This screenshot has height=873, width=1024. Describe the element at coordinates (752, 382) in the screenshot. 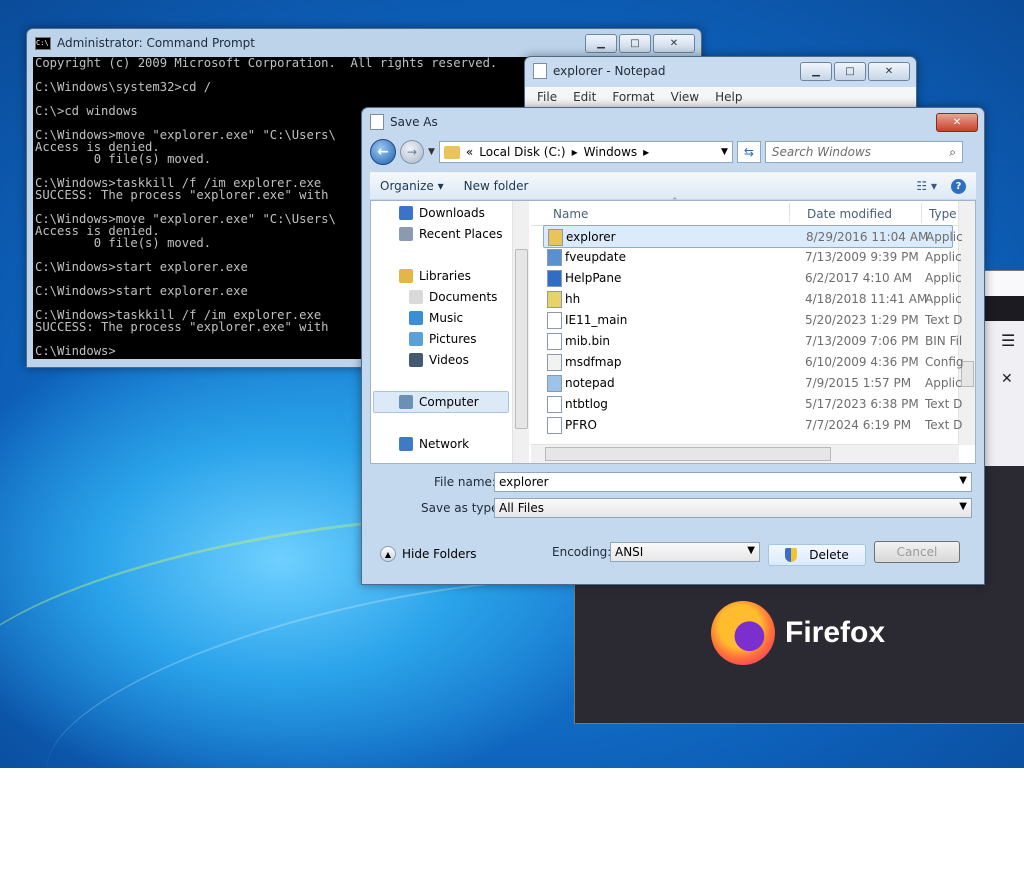

I see `file-row: notepad 7/9/2015 1:57 PM Applic` at that location.